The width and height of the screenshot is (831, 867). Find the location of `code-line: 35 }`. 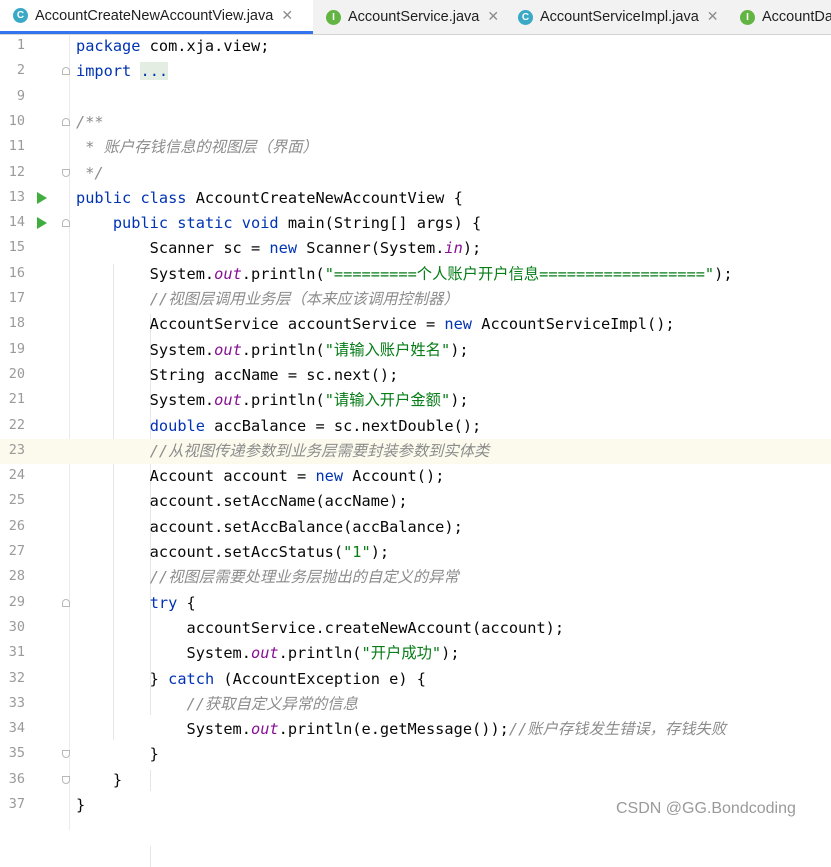

code-line: 35 } is located at coordinates (415, 754).